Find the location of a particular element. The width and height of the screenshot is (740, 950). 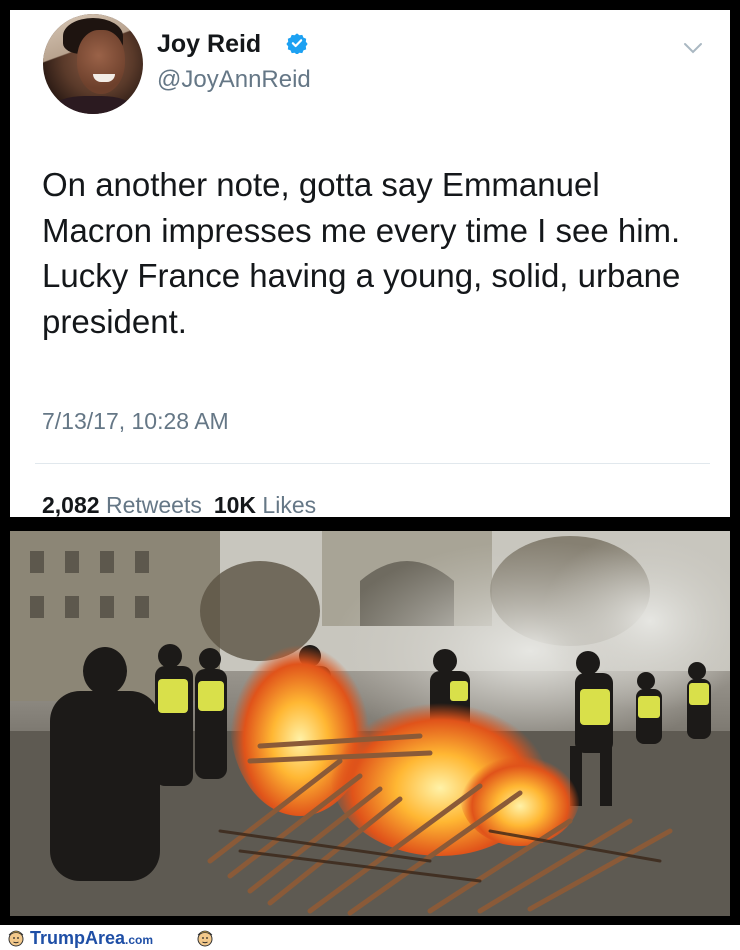

watermark-footer: TrumpArea.com is located at coordinates (370, 937).